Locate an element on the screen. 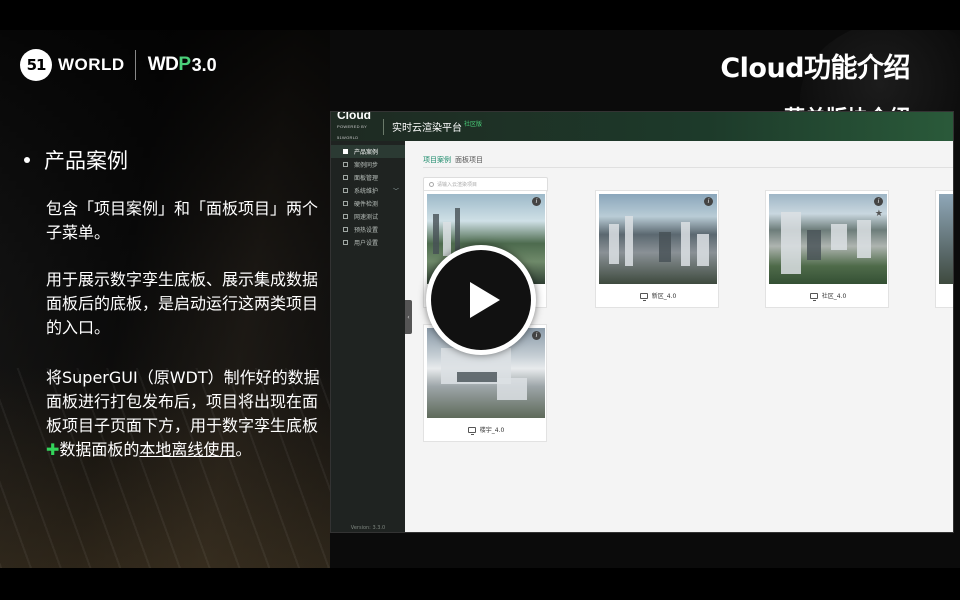 This screenshot has width=960, height=600. sidebar-item-hardware: 硬件检测 is located at coordinates (368, 203).